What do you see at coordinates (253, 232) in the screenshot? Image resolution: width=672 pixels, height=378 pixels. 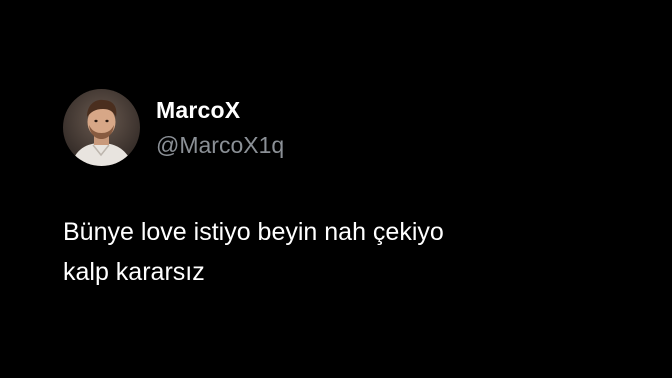 I see `tweet-text-line: Bünye love istiyo beyin nah çekiyo` at bounding box center [253, 232].